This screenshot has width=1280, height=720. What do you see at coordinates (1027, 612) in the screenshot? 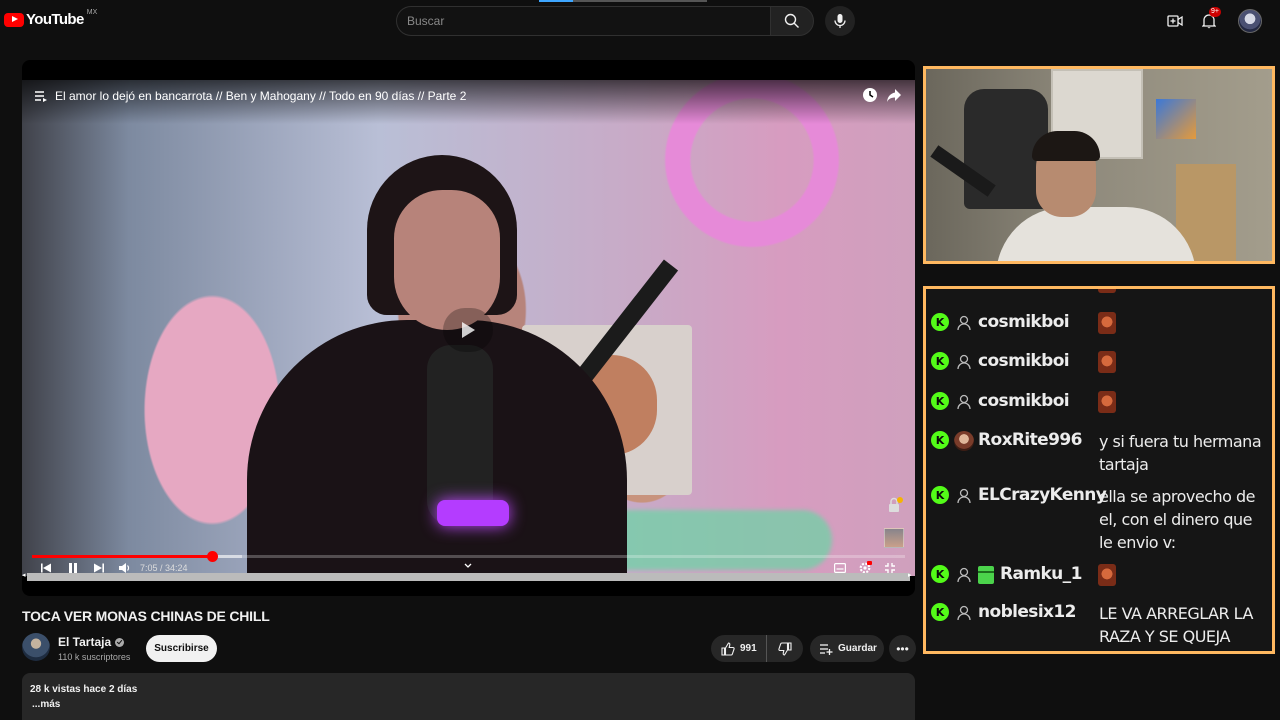
I see `chat-username: noblesix12` at bounding box center [1027, 612].